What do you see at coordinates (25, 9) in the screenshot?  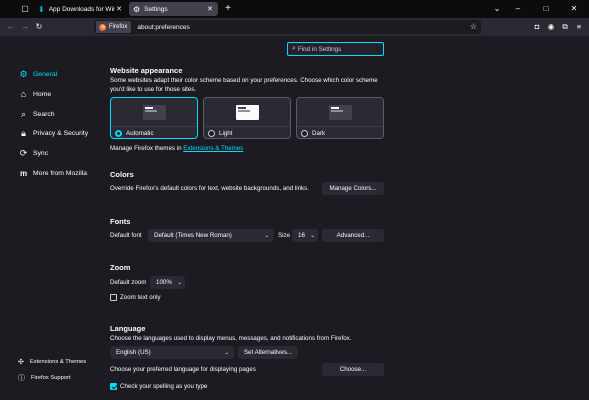 I see `firefox-view-icon: ▢` at bounding box center [25, 9].